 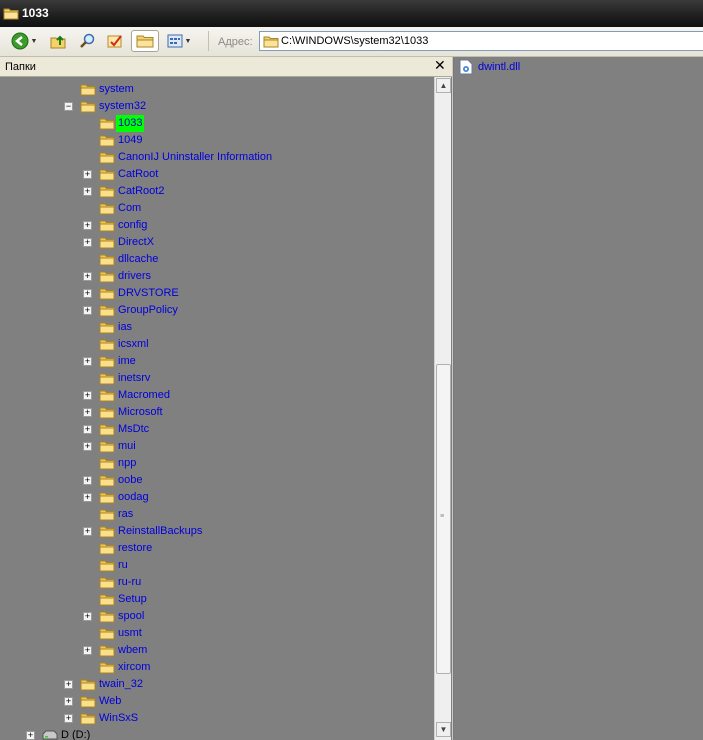 What do you see at coordinates (215, 616) in the screenshot?
I see `tree-item: + spool` at bounding box center [215, 616].